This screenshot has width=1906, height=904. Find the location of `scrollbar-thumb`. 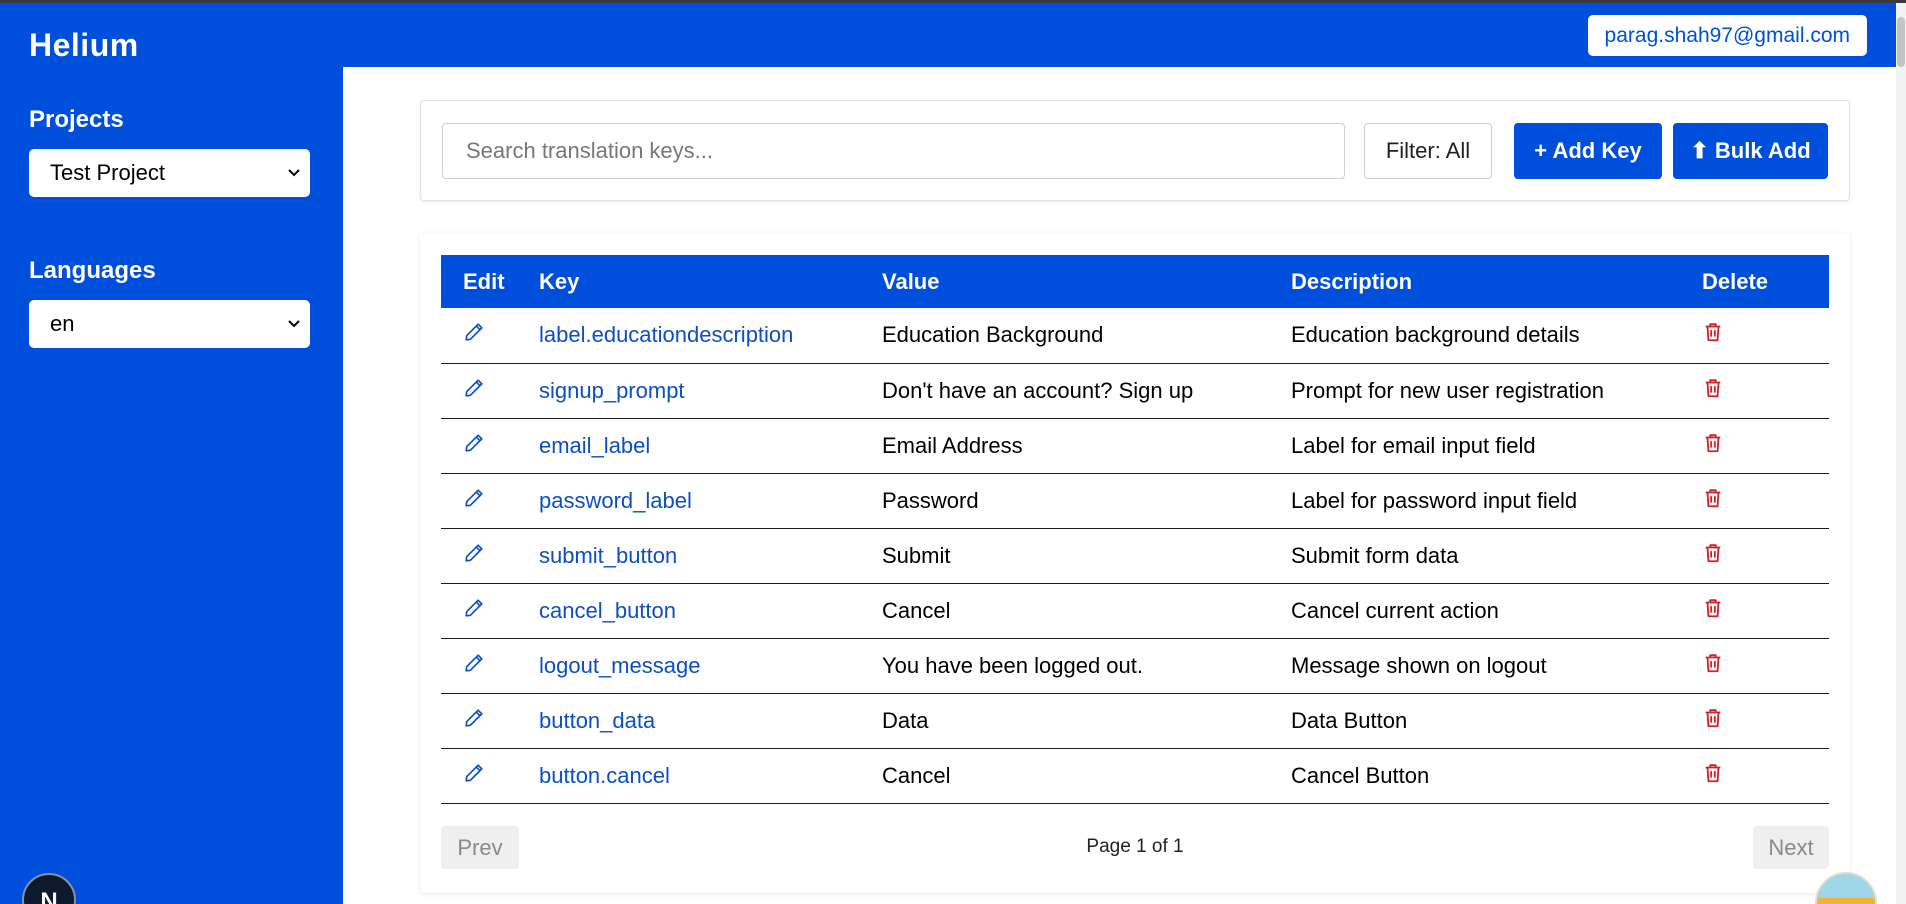

scrollbar-thumb is located at coordinates (1901, 42).